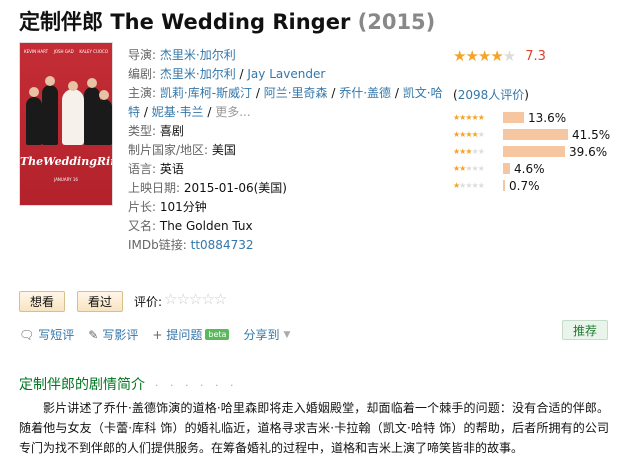 The width and height of the screenshot is (619, 468). I want to click on writer-label: 编剧:, so click(142, 74).